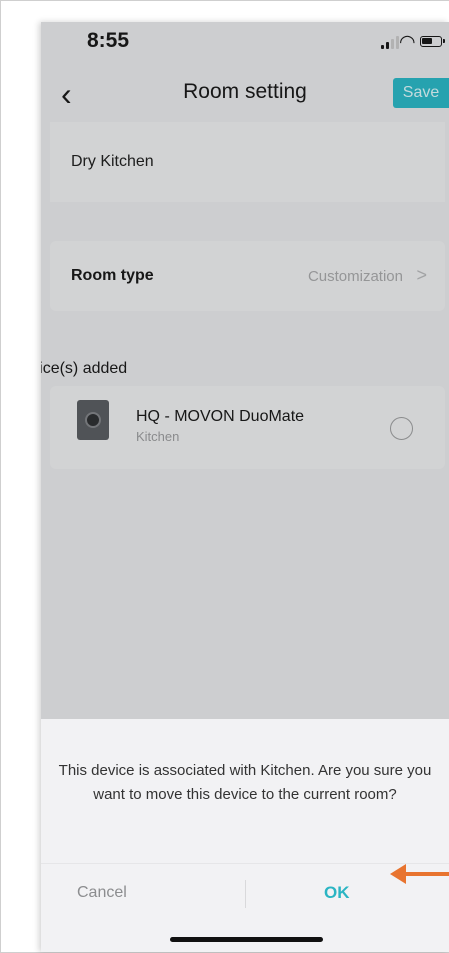  Describe the element at coordinates (112, 161) in the screenshot. I see `room-name-value: Dry Kitchen` at that location.